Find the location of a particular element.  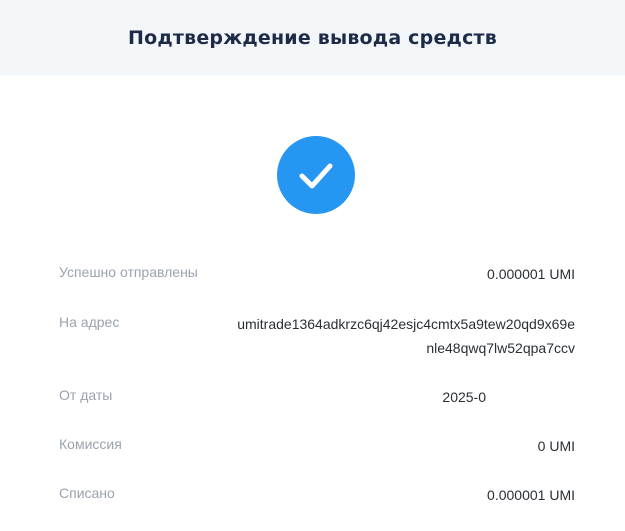

date-value: 2025-0 is located at coordinates (464, 397).